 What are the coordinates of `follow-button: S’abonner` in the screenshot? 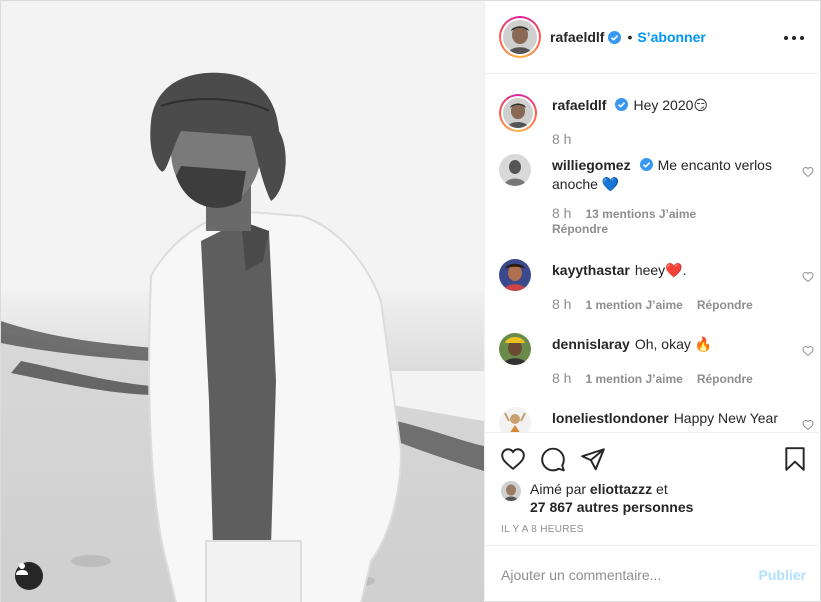 It's located at (671, 37).